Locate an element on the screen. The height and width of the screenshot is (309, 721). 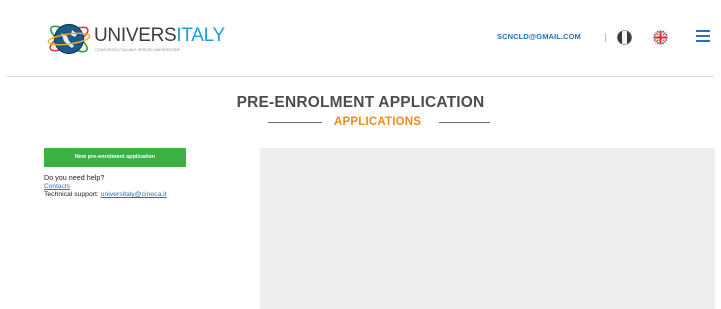
page-subtitle-block: APPLICATIONS is located at coordinates (379, 122).